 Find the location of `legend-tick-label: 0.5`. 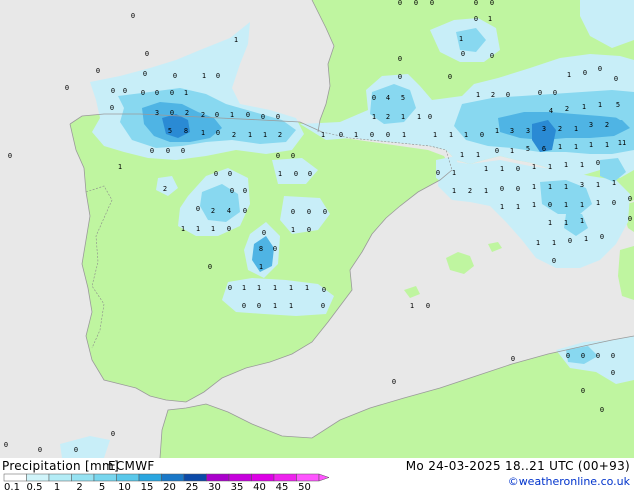

legend-tick-label: 0.5 is located at coordinates (34, 487).